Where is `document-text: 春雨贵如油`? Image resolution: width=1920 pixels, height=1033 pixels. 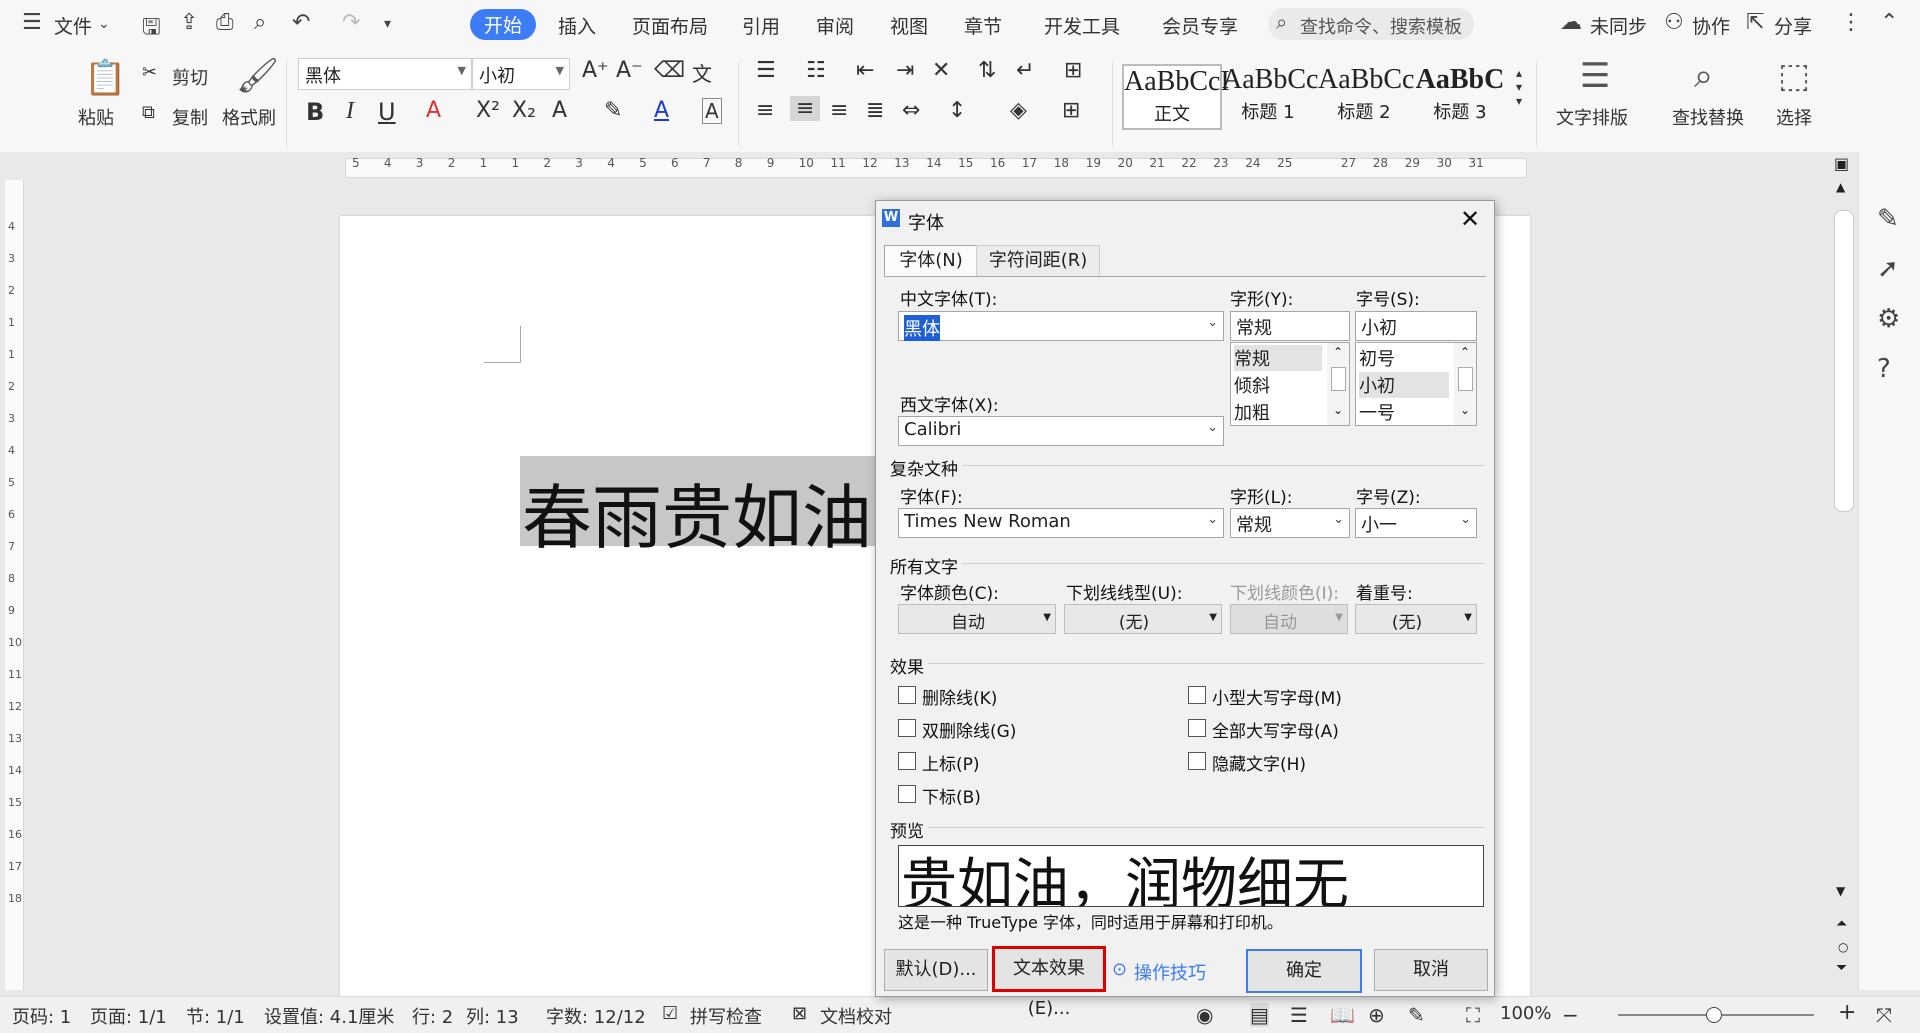
document-text: 春雨贵如油 is located at coordinates (697, 512).